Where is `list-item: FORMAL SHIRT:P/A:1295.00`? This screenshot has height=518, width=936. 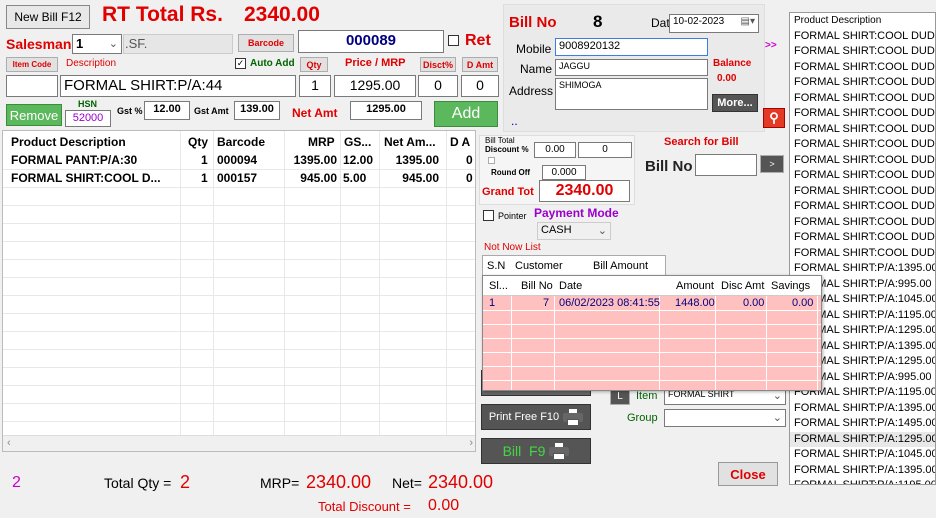 list-item: FORMAL SHIRT:P/A:1295.00 is located at coordinates (862, 439).